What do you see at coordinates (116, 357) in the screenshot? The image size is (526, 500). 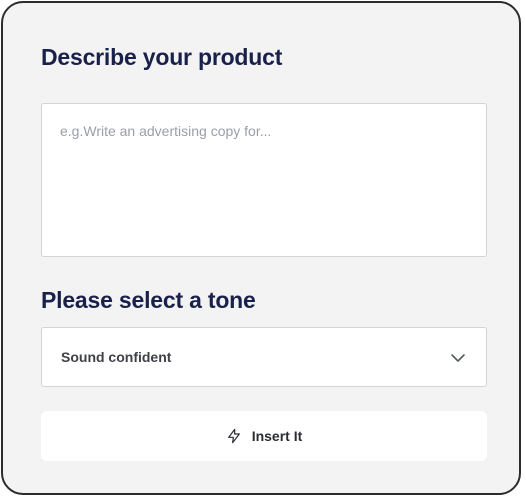 I see `tone-select-value: Sound confident` at bounding box center [116, 357].